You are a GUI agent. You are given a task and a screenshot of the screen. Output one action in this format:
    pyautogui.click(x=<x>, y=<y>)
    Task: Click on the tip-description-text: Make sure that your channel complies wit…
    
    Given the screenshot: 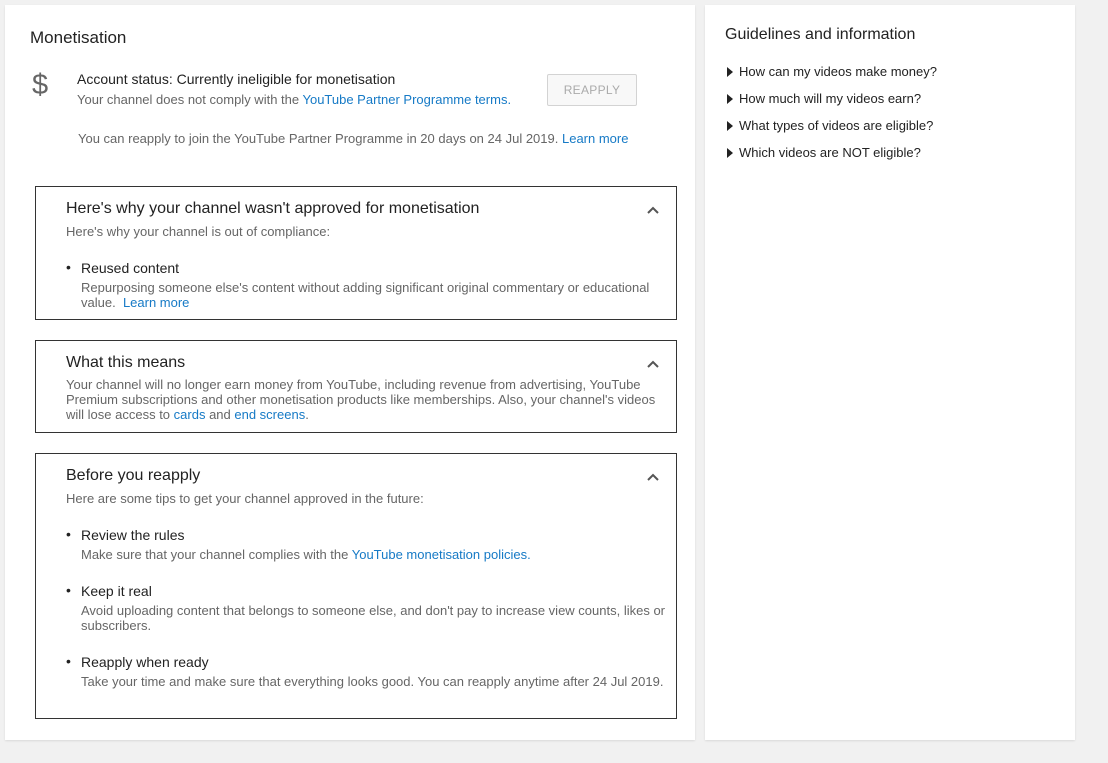 What is the action you would take?
    pyautogui.click(x=216, y=554)
    